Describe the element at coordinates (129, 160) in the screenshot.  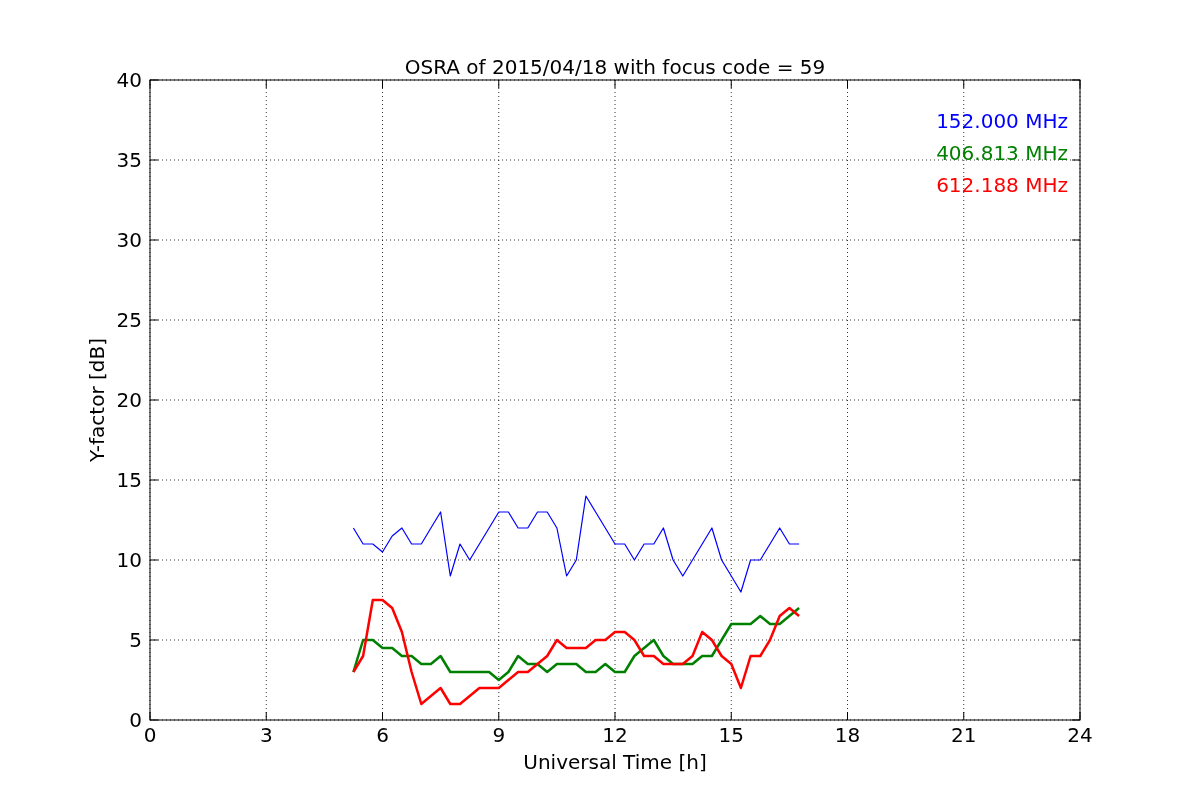
I see `tick-label: 35` at that location.